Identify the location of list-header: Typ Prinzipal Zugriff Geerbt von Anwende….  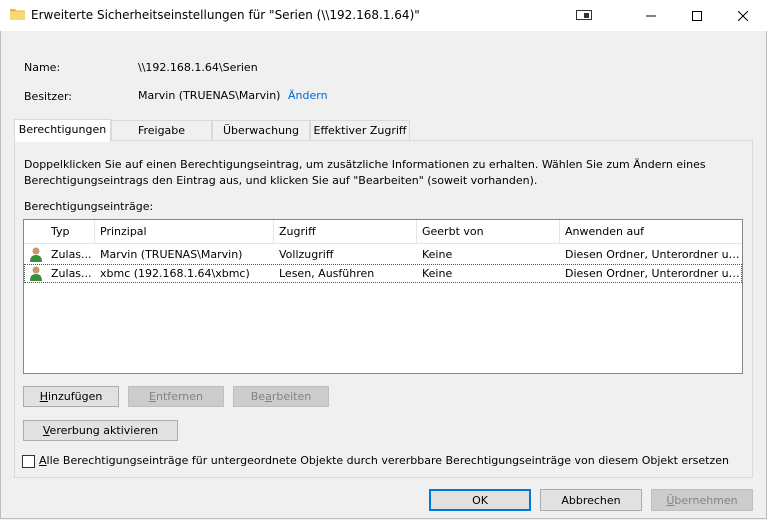
(383, 232).